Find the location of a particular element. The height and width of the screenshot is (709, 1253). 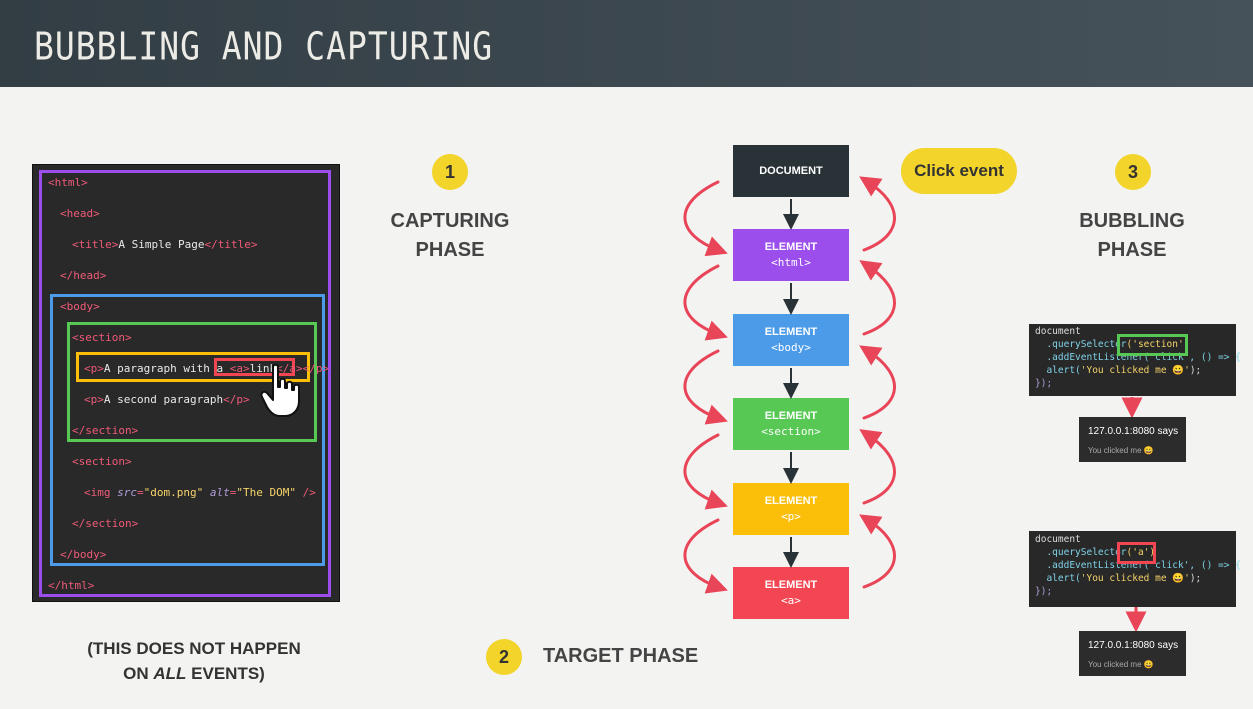

alert-1-message: You clicked me 😀 is located at coordinates (1121, 450).